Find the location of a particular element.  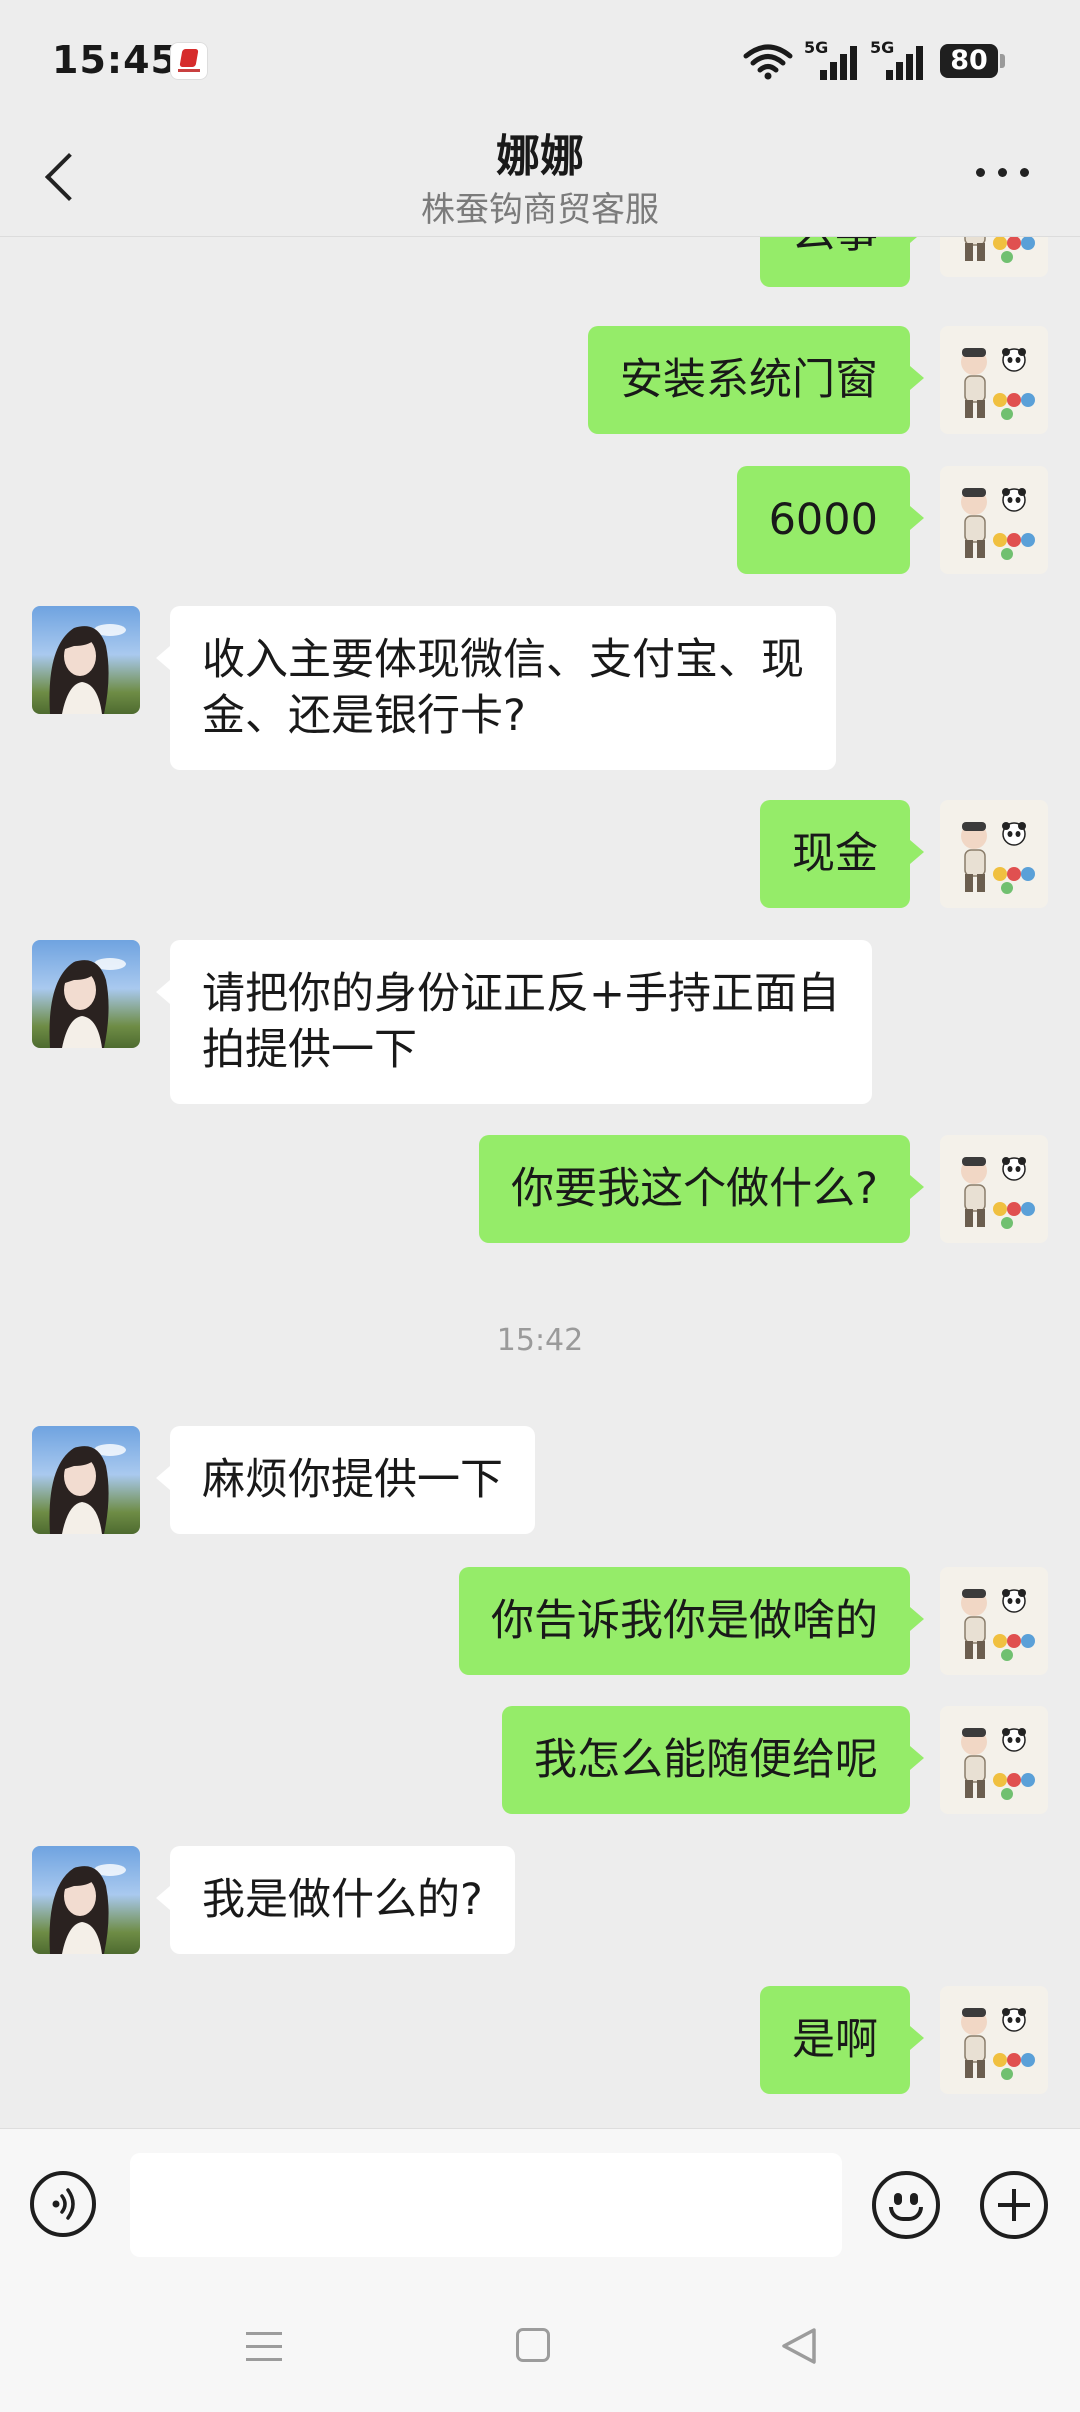

message-input is located at coordinates (486, 2205).